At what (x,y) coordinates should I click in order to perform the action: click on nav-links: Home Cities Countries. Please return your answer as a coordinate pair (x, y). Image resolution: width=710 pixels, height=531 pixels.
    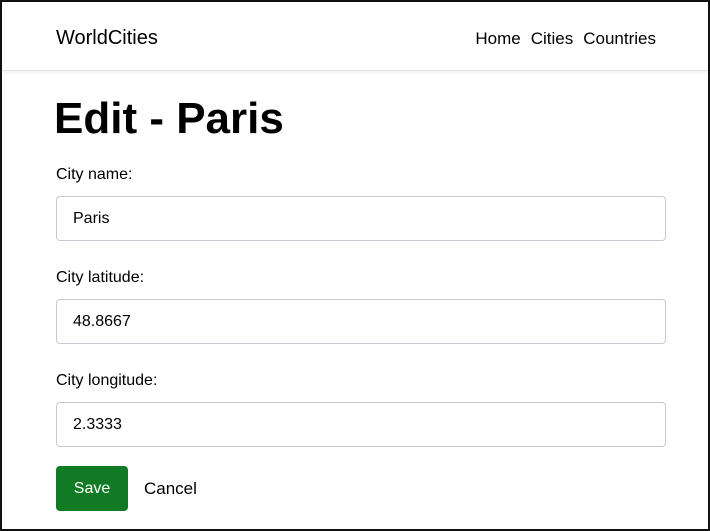
    Looking at the image, I should click on (565, 39).